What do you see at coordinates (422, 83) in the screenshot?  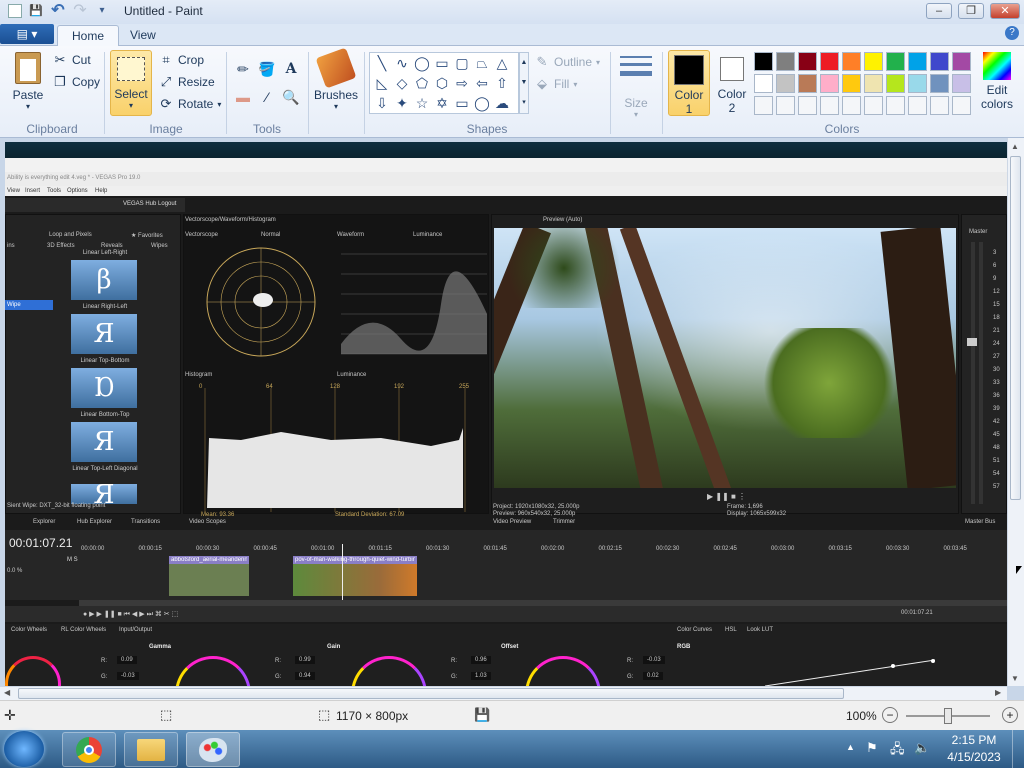 I see `pentagon-shape-icon: ⬠` at bounding box center [422, 83].